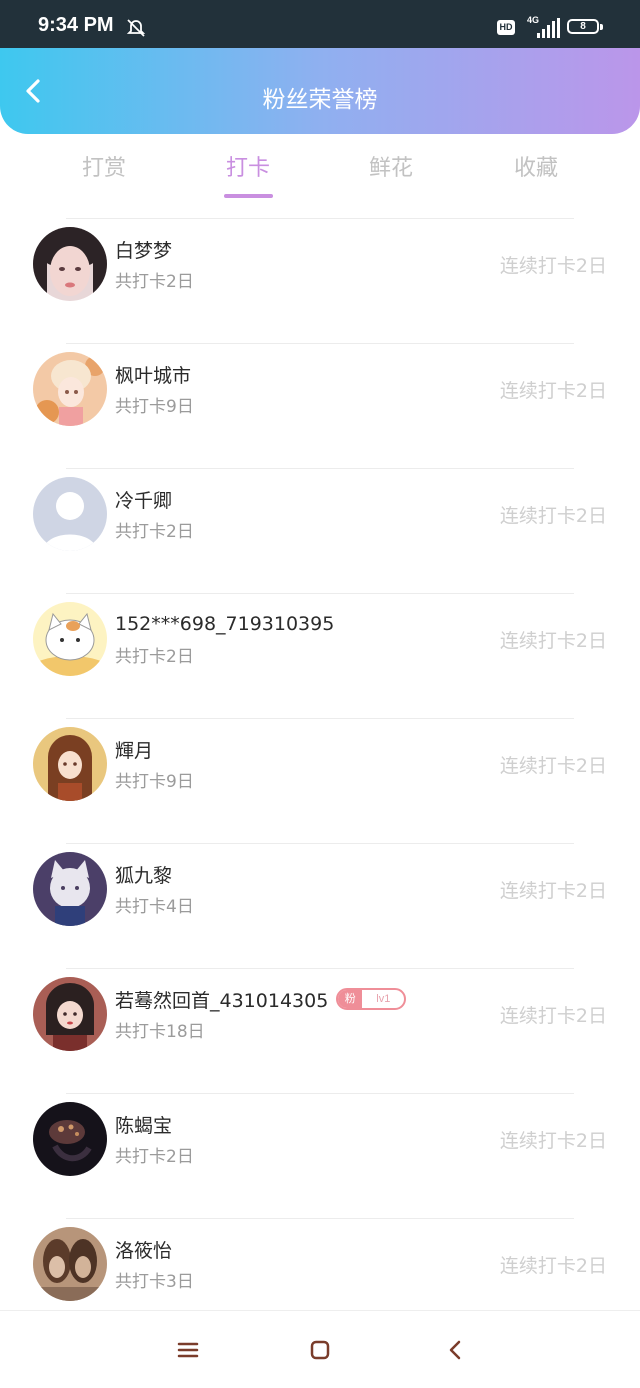  Describe the element at coordinates (583, 26) in the screenshot. I see `battery-icon: 8` at that location.